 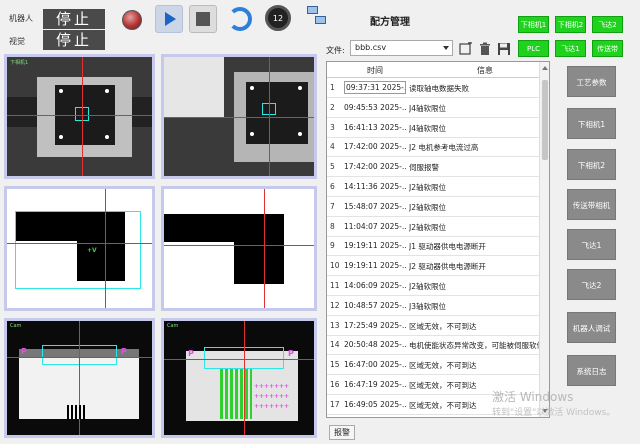 What do you see at coordinates (427, 128) in the screenshot?
I see `row-info: J4轴软限位` at bounding box center [427, 128].